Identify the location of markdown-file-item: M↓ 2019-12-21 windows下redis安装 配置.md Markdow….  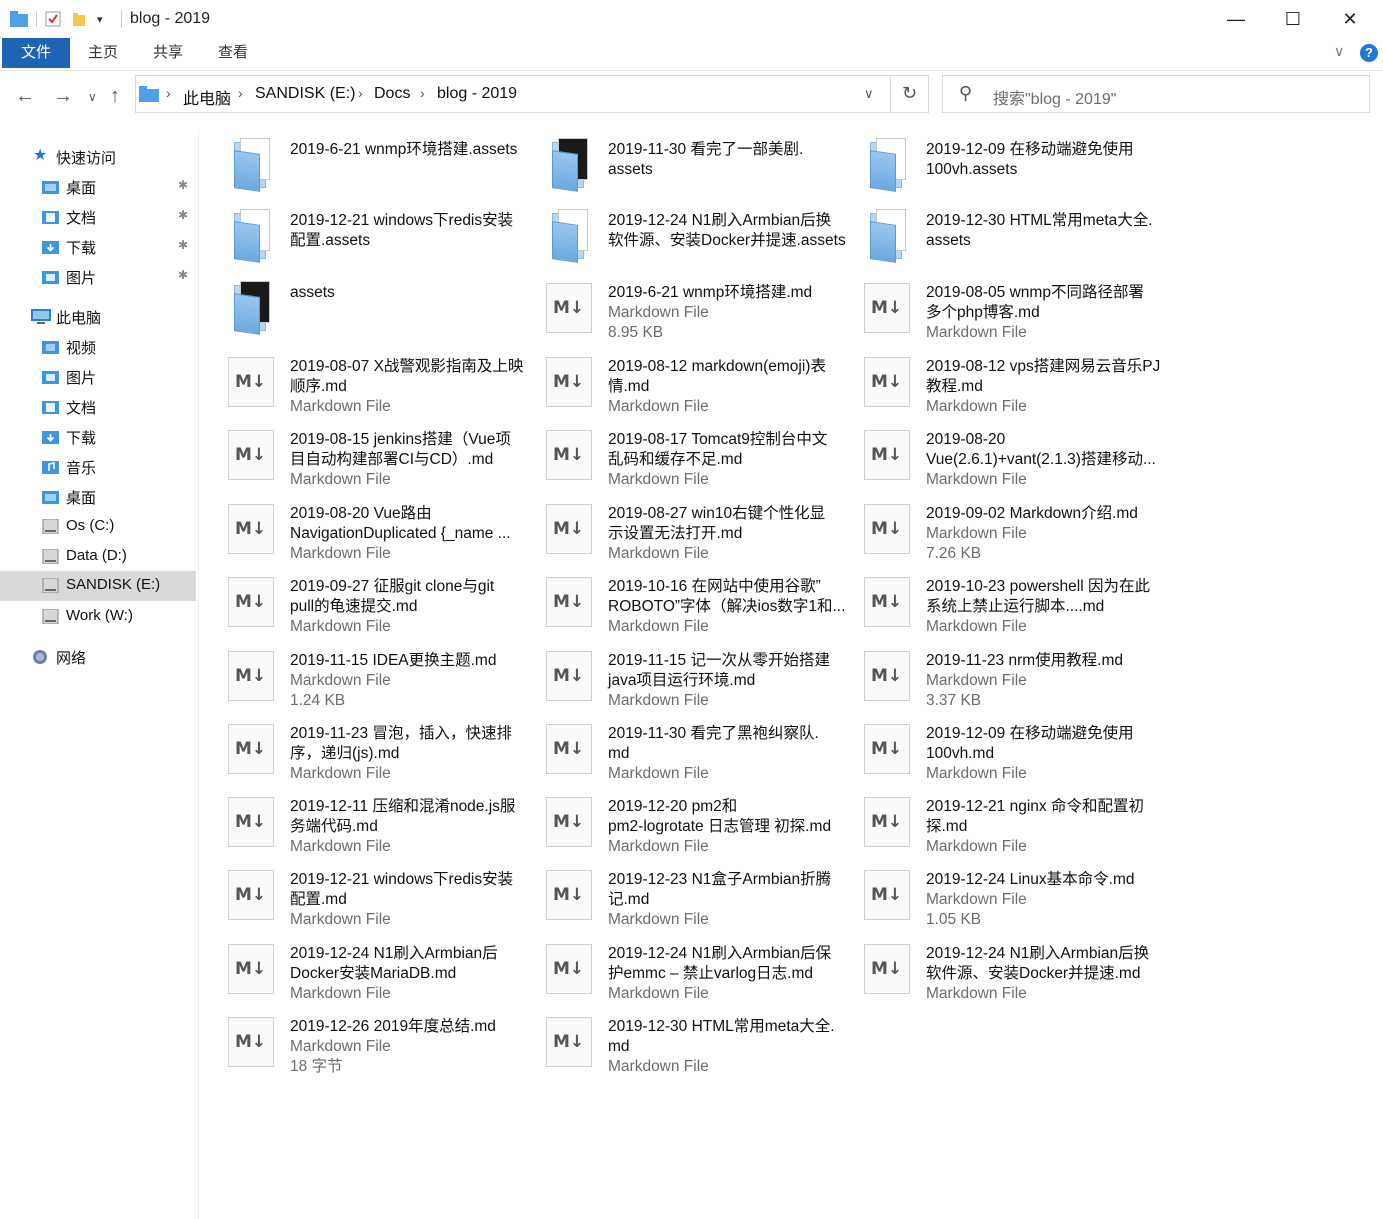
(356, 895).